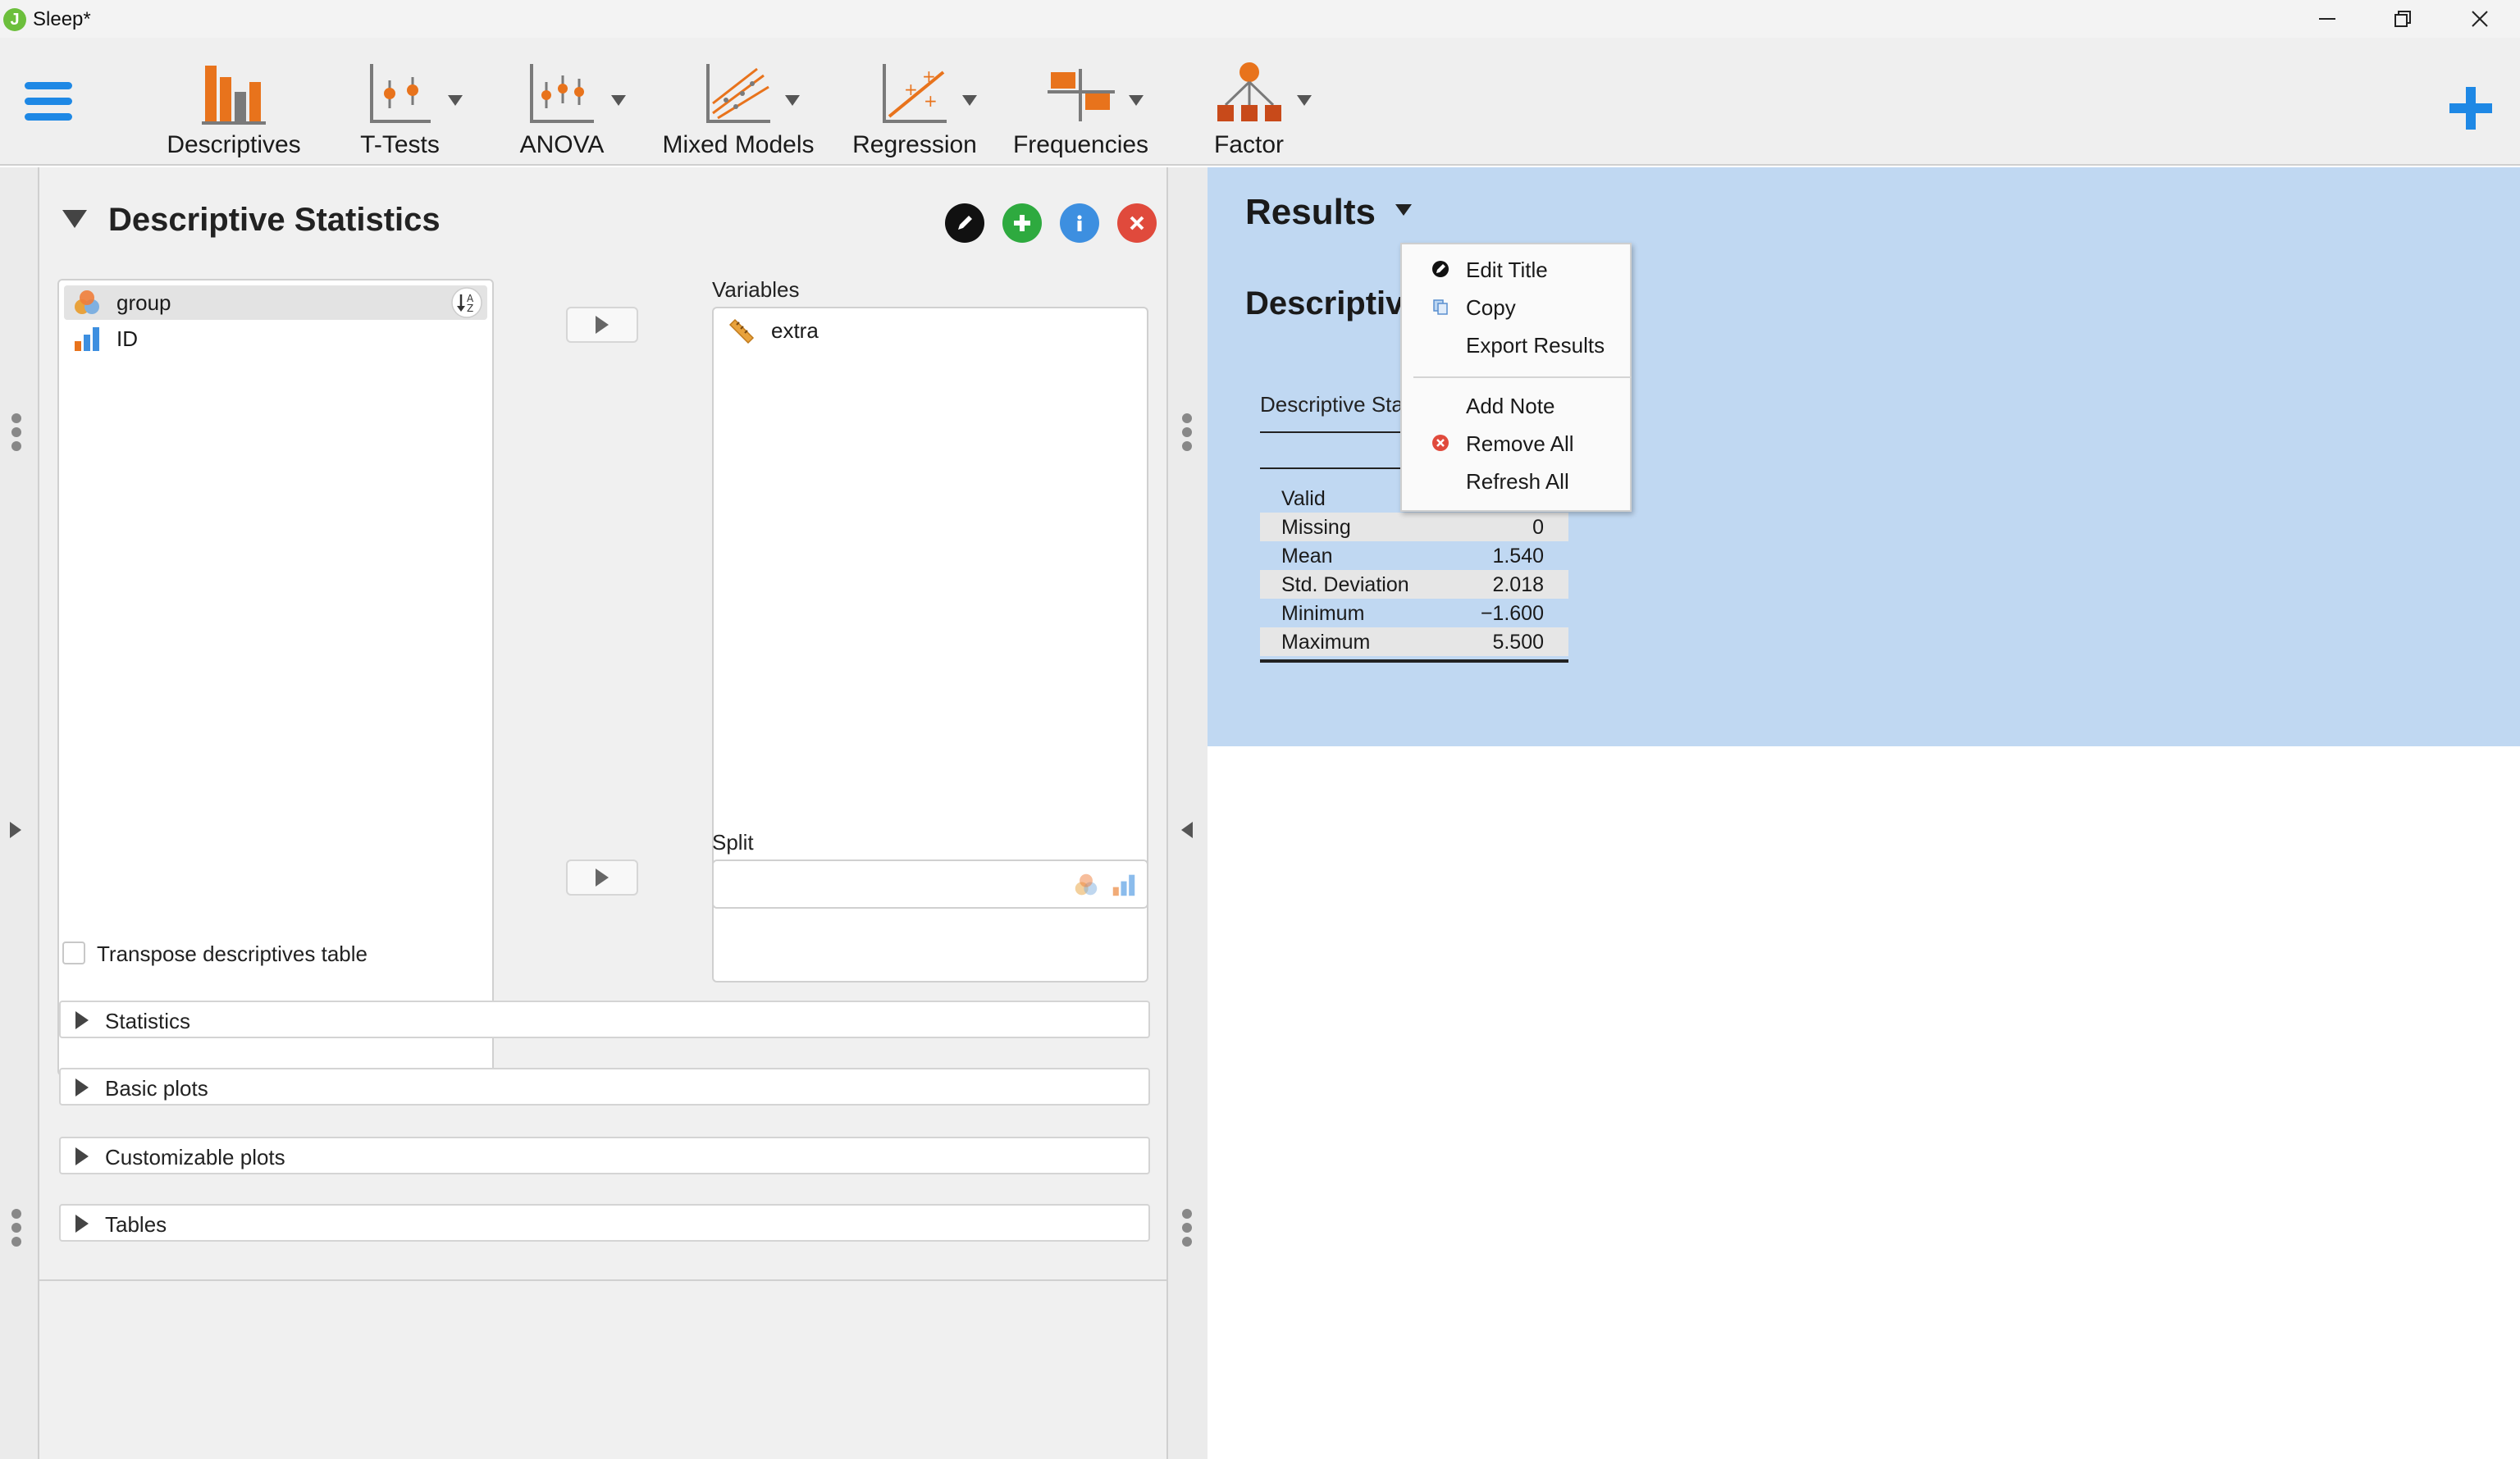 This screenshot has height=1459, width=2520. I want to click on edit-analysis-button, so click(965, 223).